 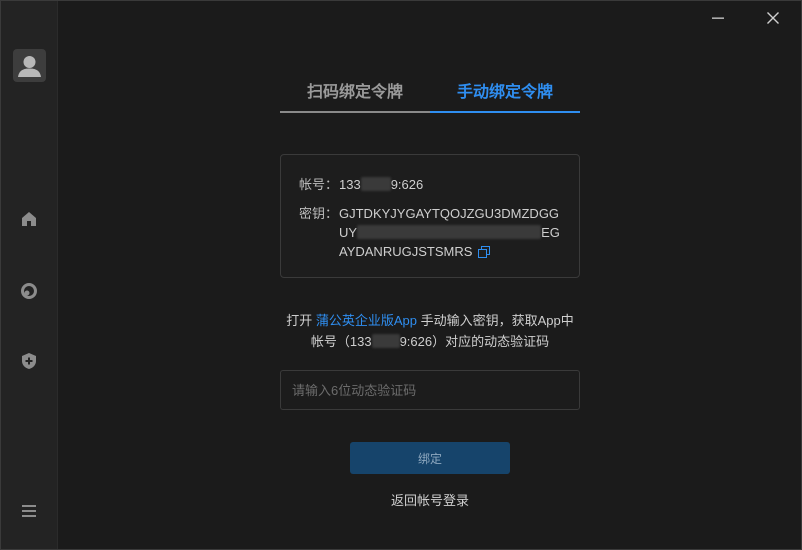 I want to click on secret-line-2-prefix: UY, so click(x=348, y=232).